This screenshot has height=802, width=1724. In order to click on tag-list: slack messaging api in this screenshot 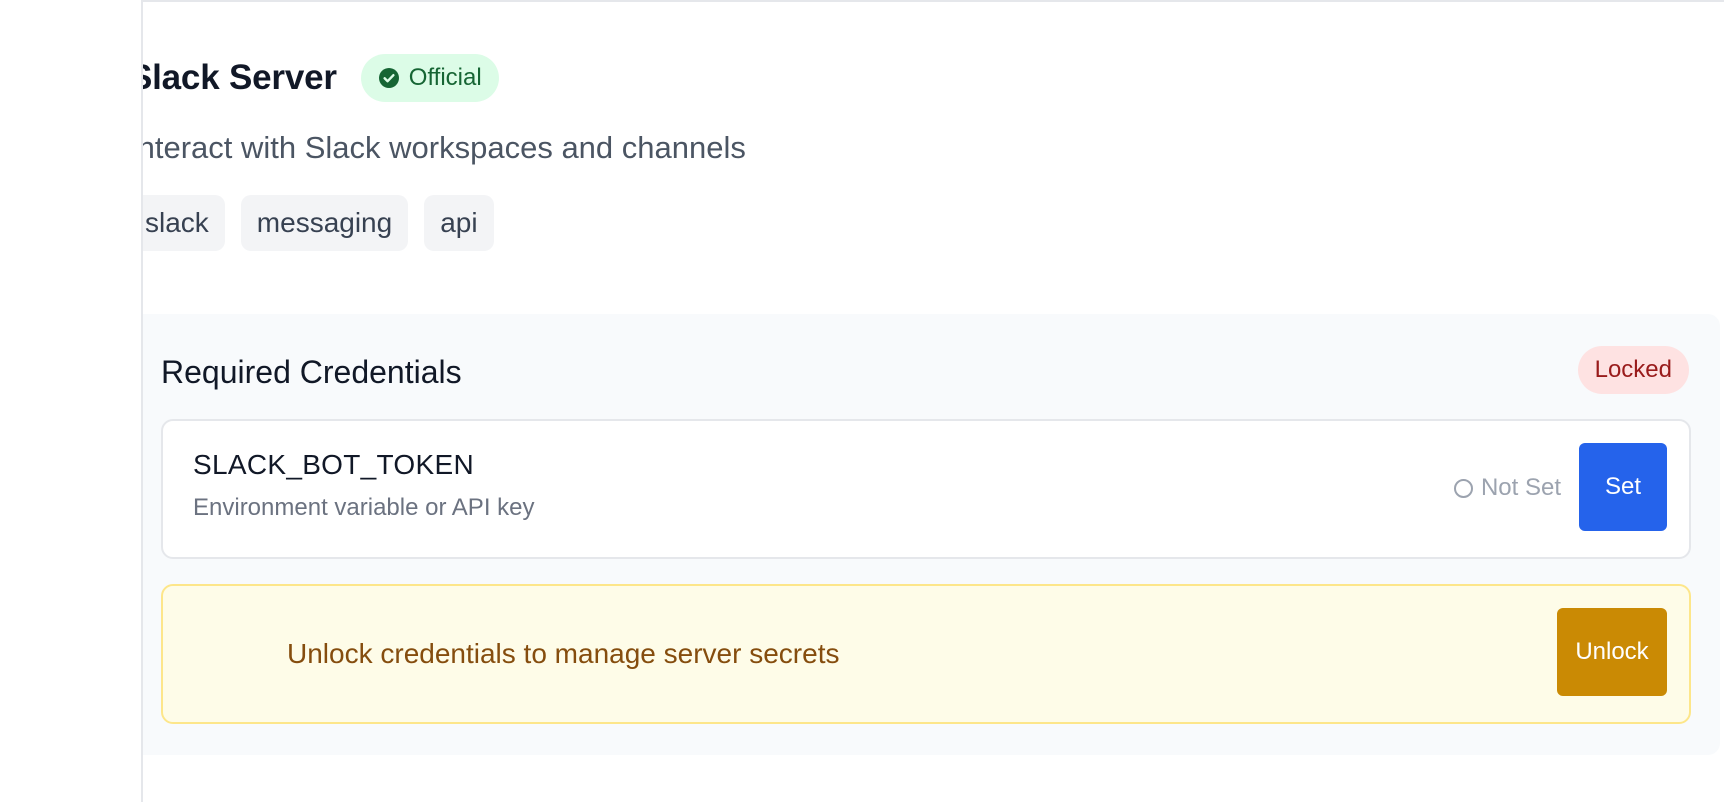, I will do `click(318, 223)`.